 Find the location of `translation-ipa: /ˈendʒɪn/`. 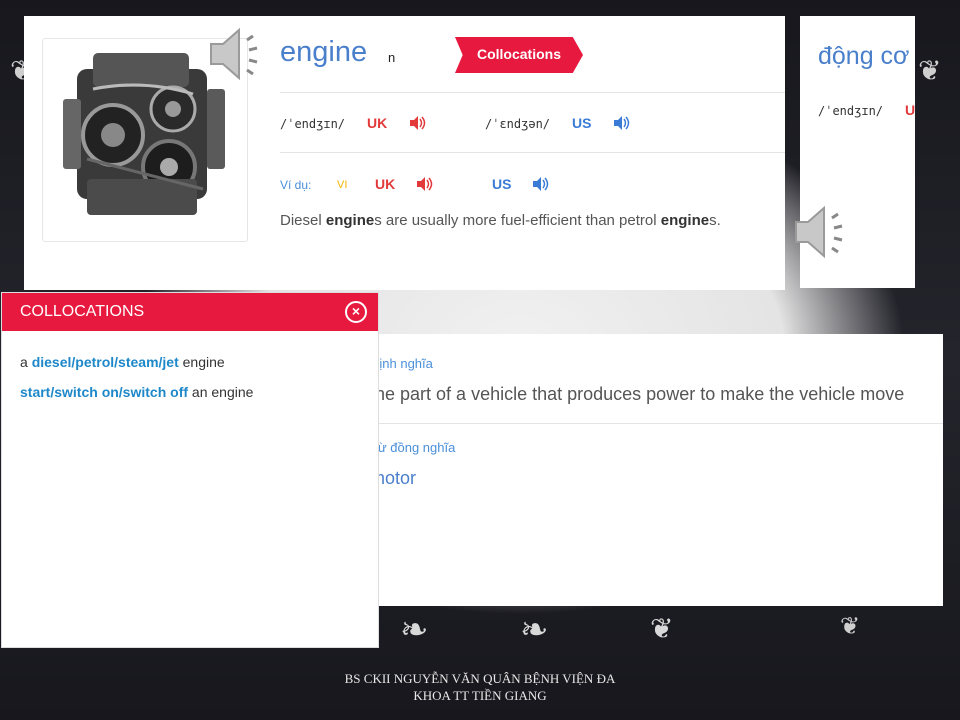

translation-ipa: /ˈendʒɪn/ is located at coordinates (851, 111).